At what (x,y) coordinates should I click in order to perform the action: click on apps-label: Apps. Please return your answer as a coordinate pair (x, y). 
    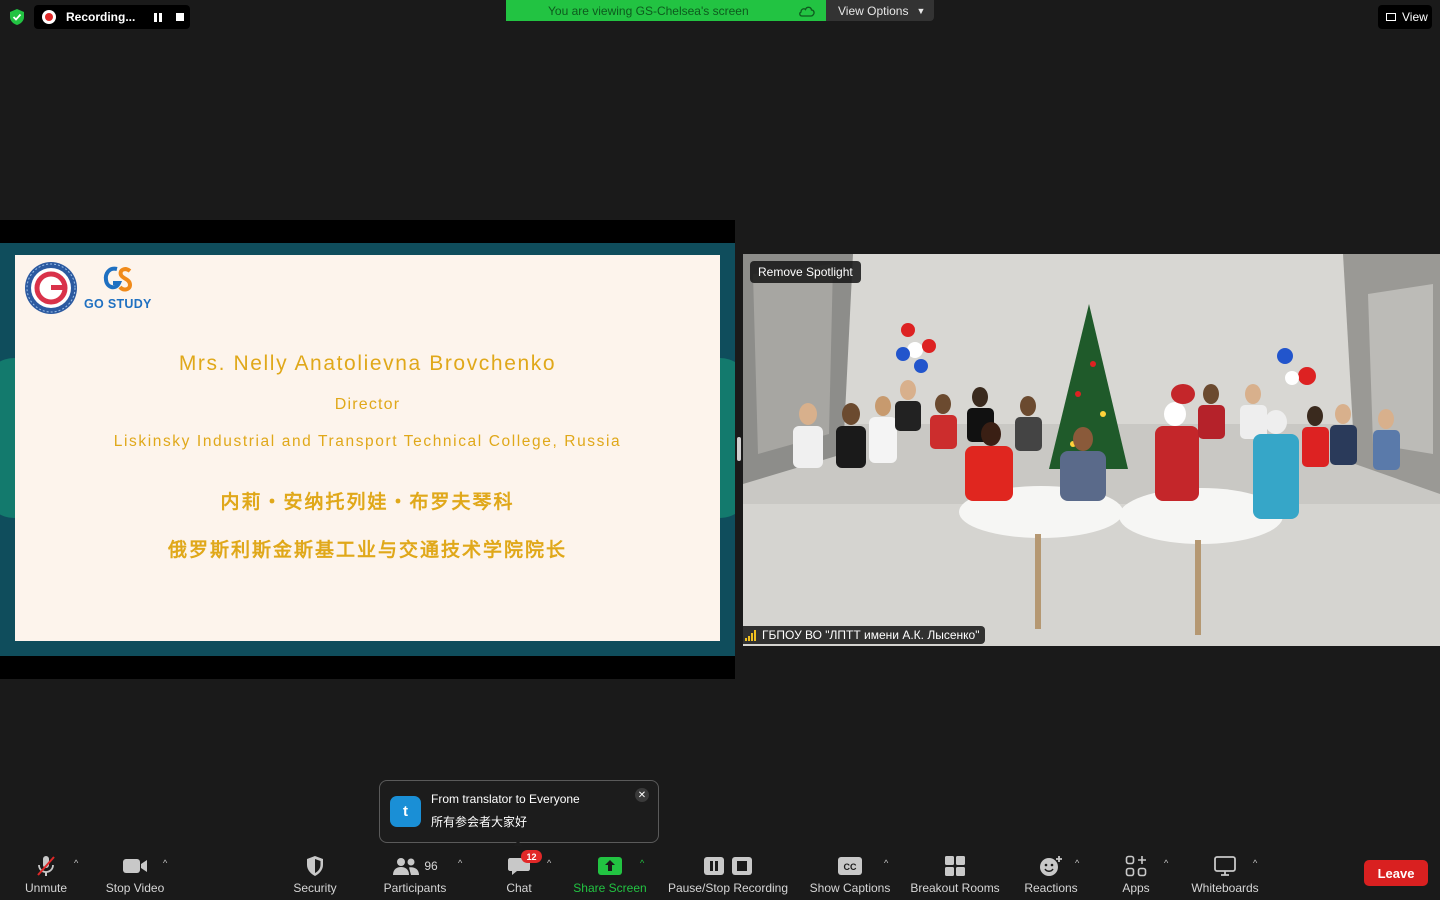
    Looking at the image, I should click on (1136, 888).